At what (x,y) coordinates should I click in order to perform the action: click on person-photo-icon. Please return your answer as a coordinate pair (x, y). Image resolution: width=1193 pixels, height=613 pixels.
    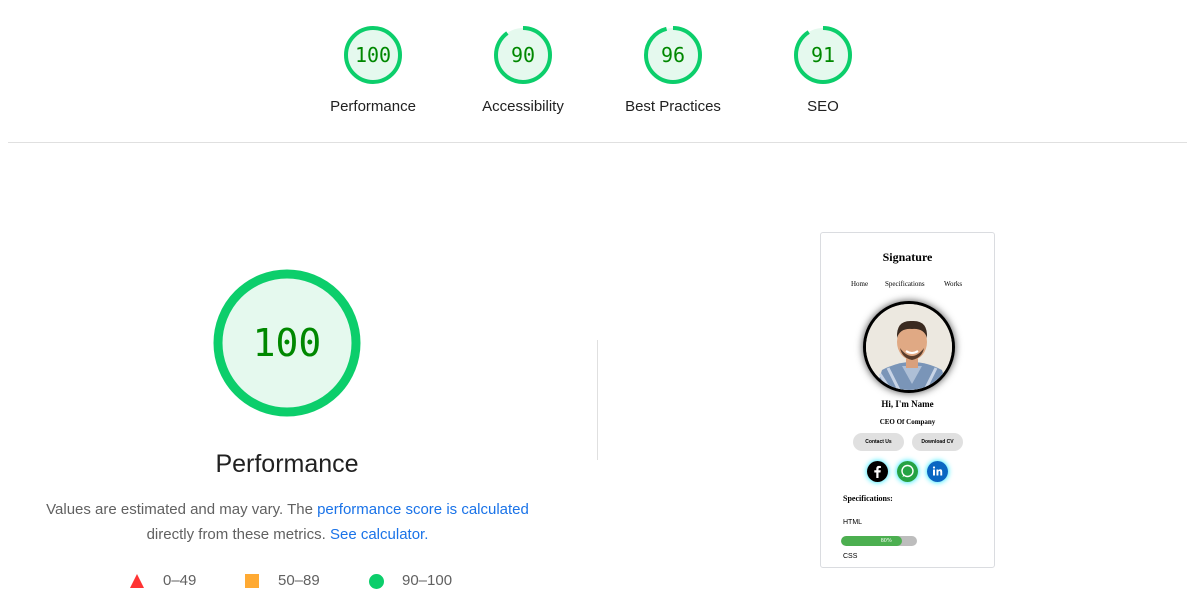
    Looking at the image, I should click on (909, 347).